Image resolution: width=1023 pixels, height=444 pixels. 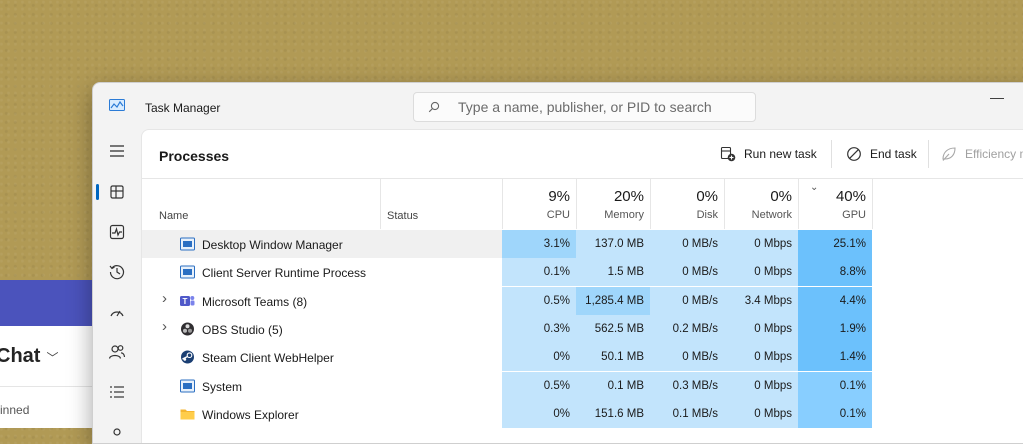 I want to click on process-name: OBS Studio (5), so click(x=242, y=329).